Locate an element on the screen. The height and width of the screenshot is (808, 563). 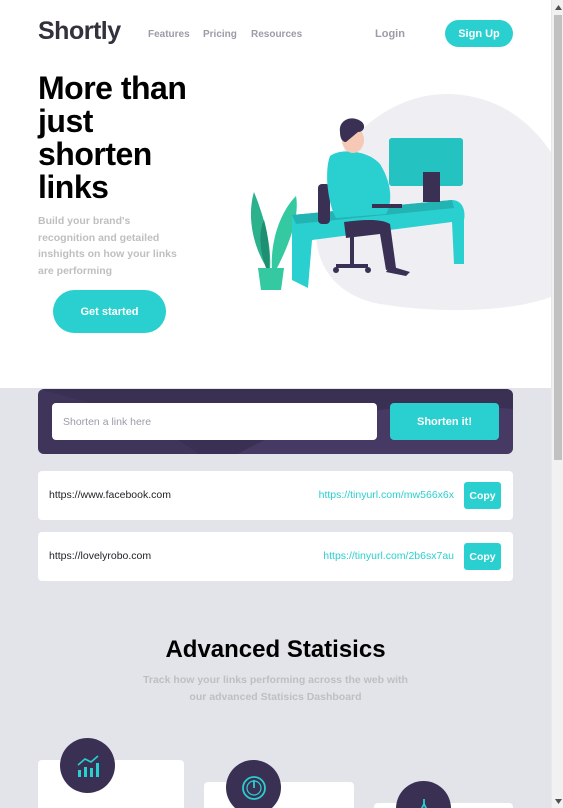
gauge-icon is located at coordinates (253, 784).